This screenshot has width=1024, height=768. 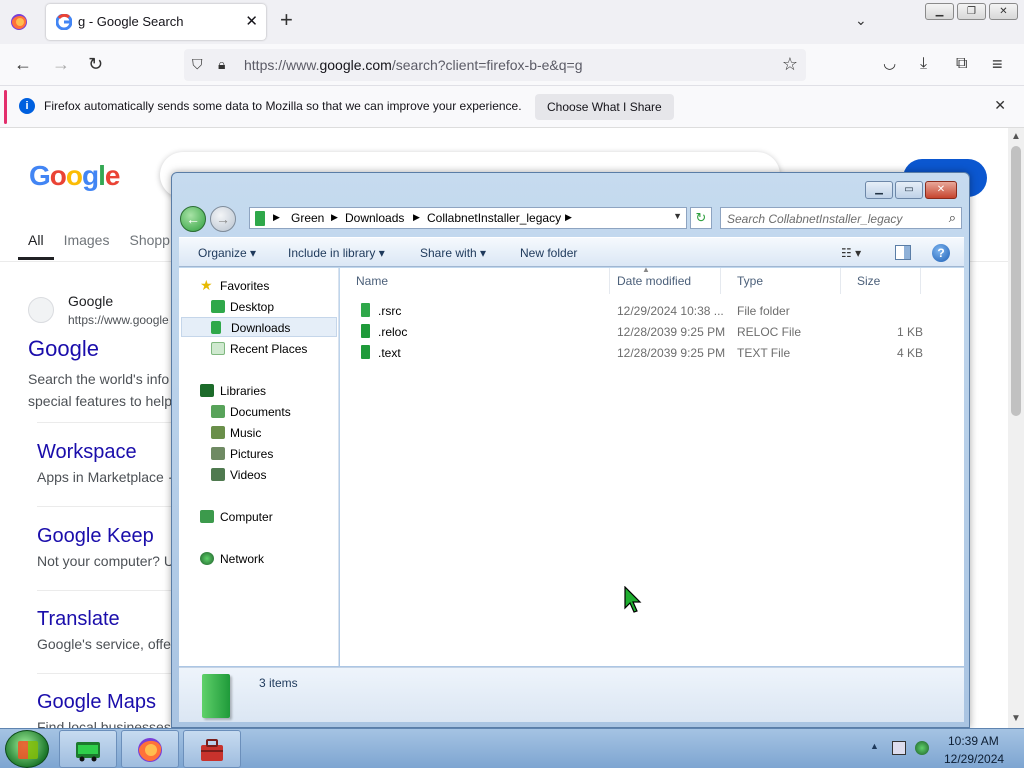 I want to click on tab-google-search: g - Google Search ✕, so click(x=156, y=22).